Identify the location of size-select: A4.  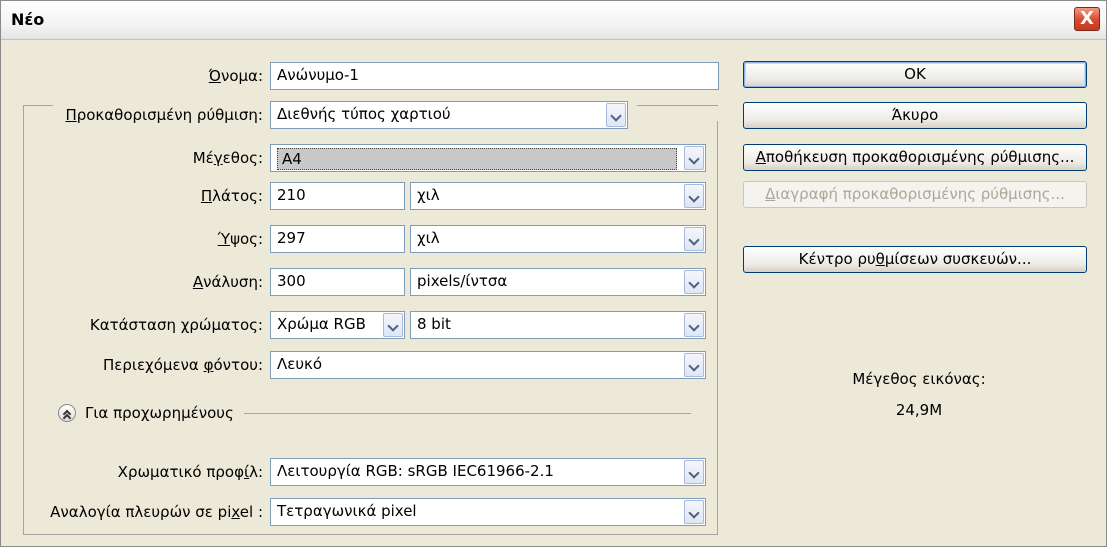
(488, 158).